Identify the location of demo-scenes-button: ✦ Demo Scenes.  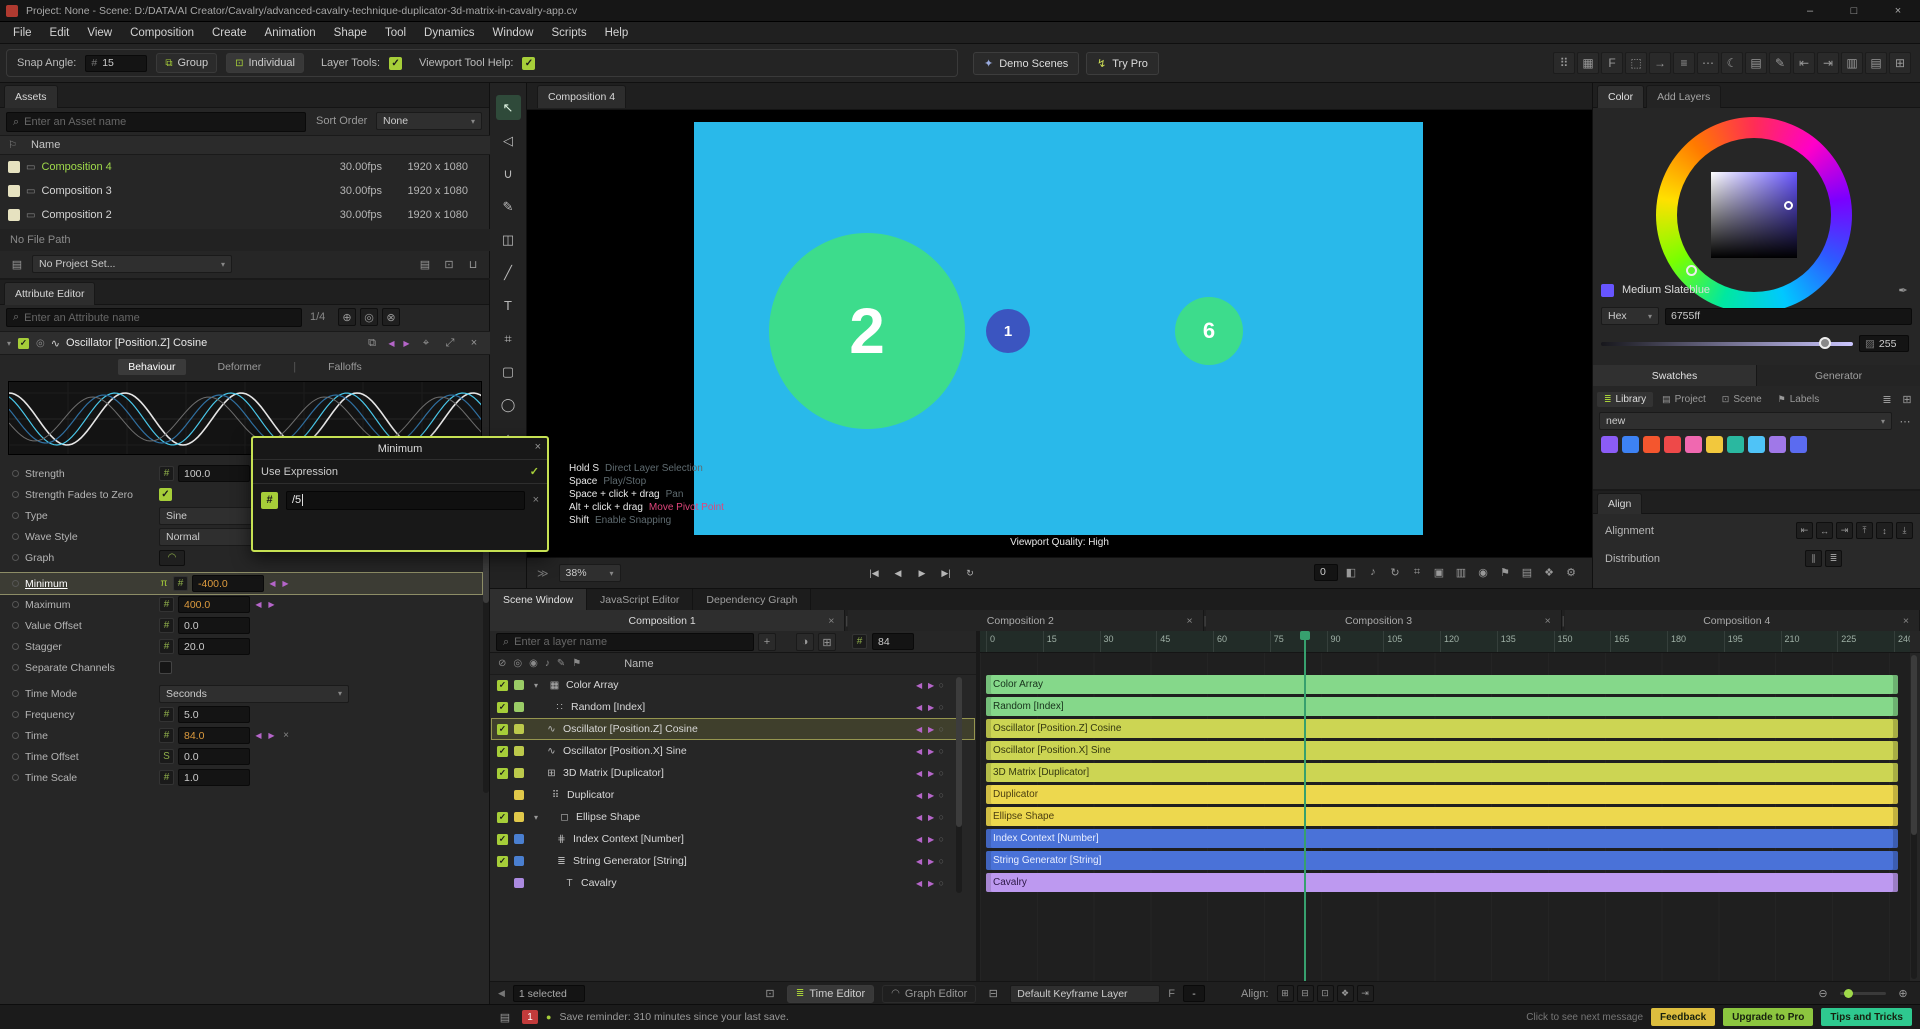
(1026, 63).